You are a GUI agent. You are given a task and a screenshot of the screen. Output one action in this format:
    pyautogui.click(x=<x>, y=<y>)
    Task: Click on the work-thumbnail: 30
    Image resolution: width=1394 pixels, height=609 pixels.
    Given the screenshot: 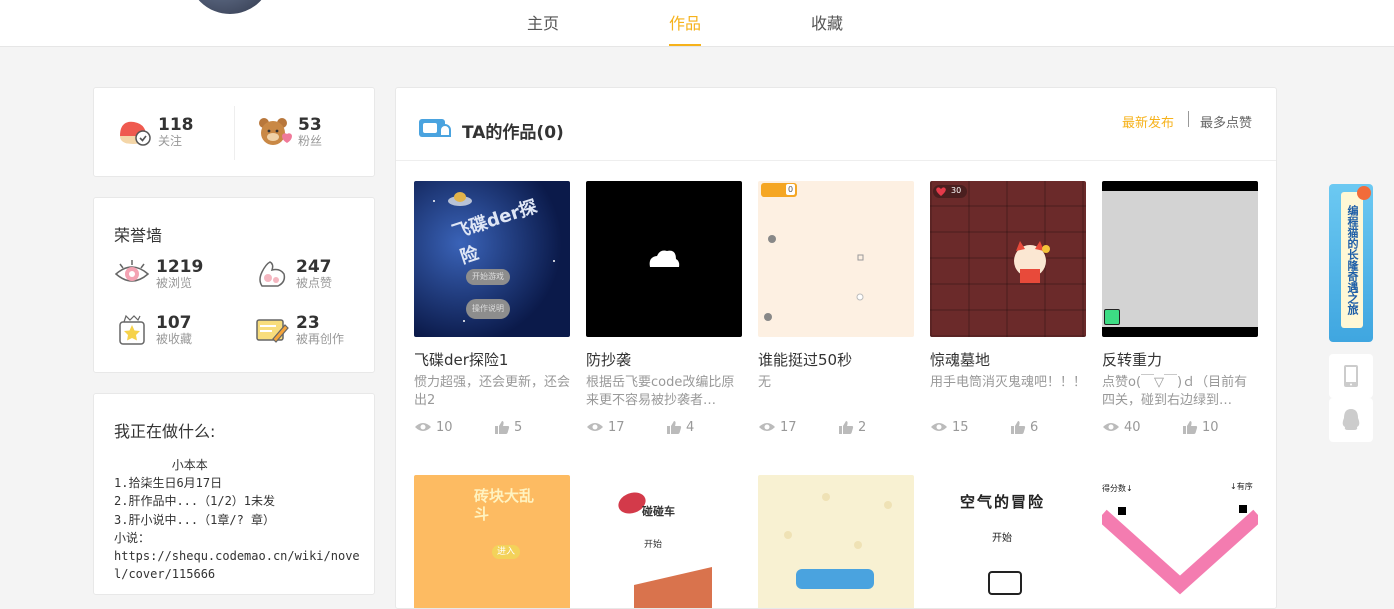 What is the action you would take?
    pyautogui.click(x=1008, y=259)
    